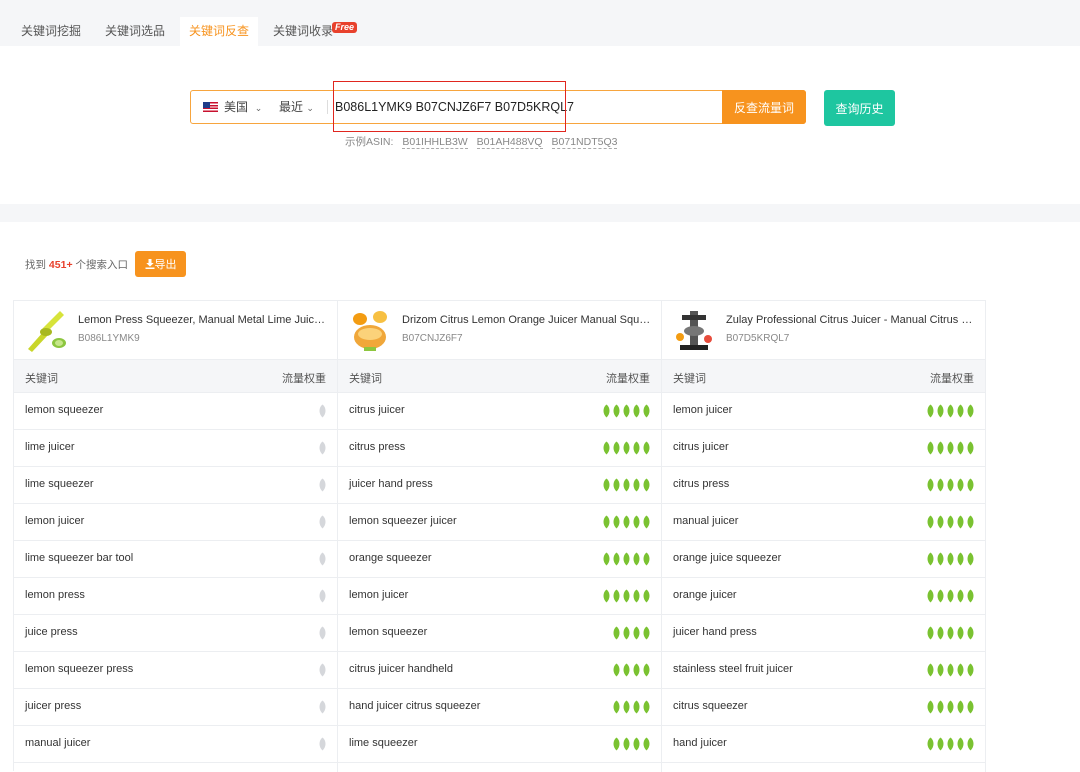  What do you see at coordinates (175, 596) in the screenshot?
I see `table-row: lemon press` at bounding box center [175, 596].